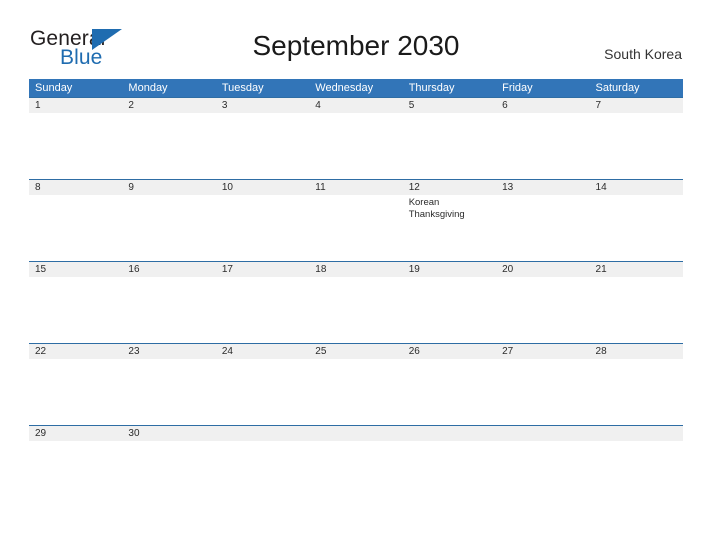 This screenshot has height=550, width=712. What do you see at coordinates (636, 105) in the screenshot?
I see `day-number: 7` at bounding box center [636, 105].